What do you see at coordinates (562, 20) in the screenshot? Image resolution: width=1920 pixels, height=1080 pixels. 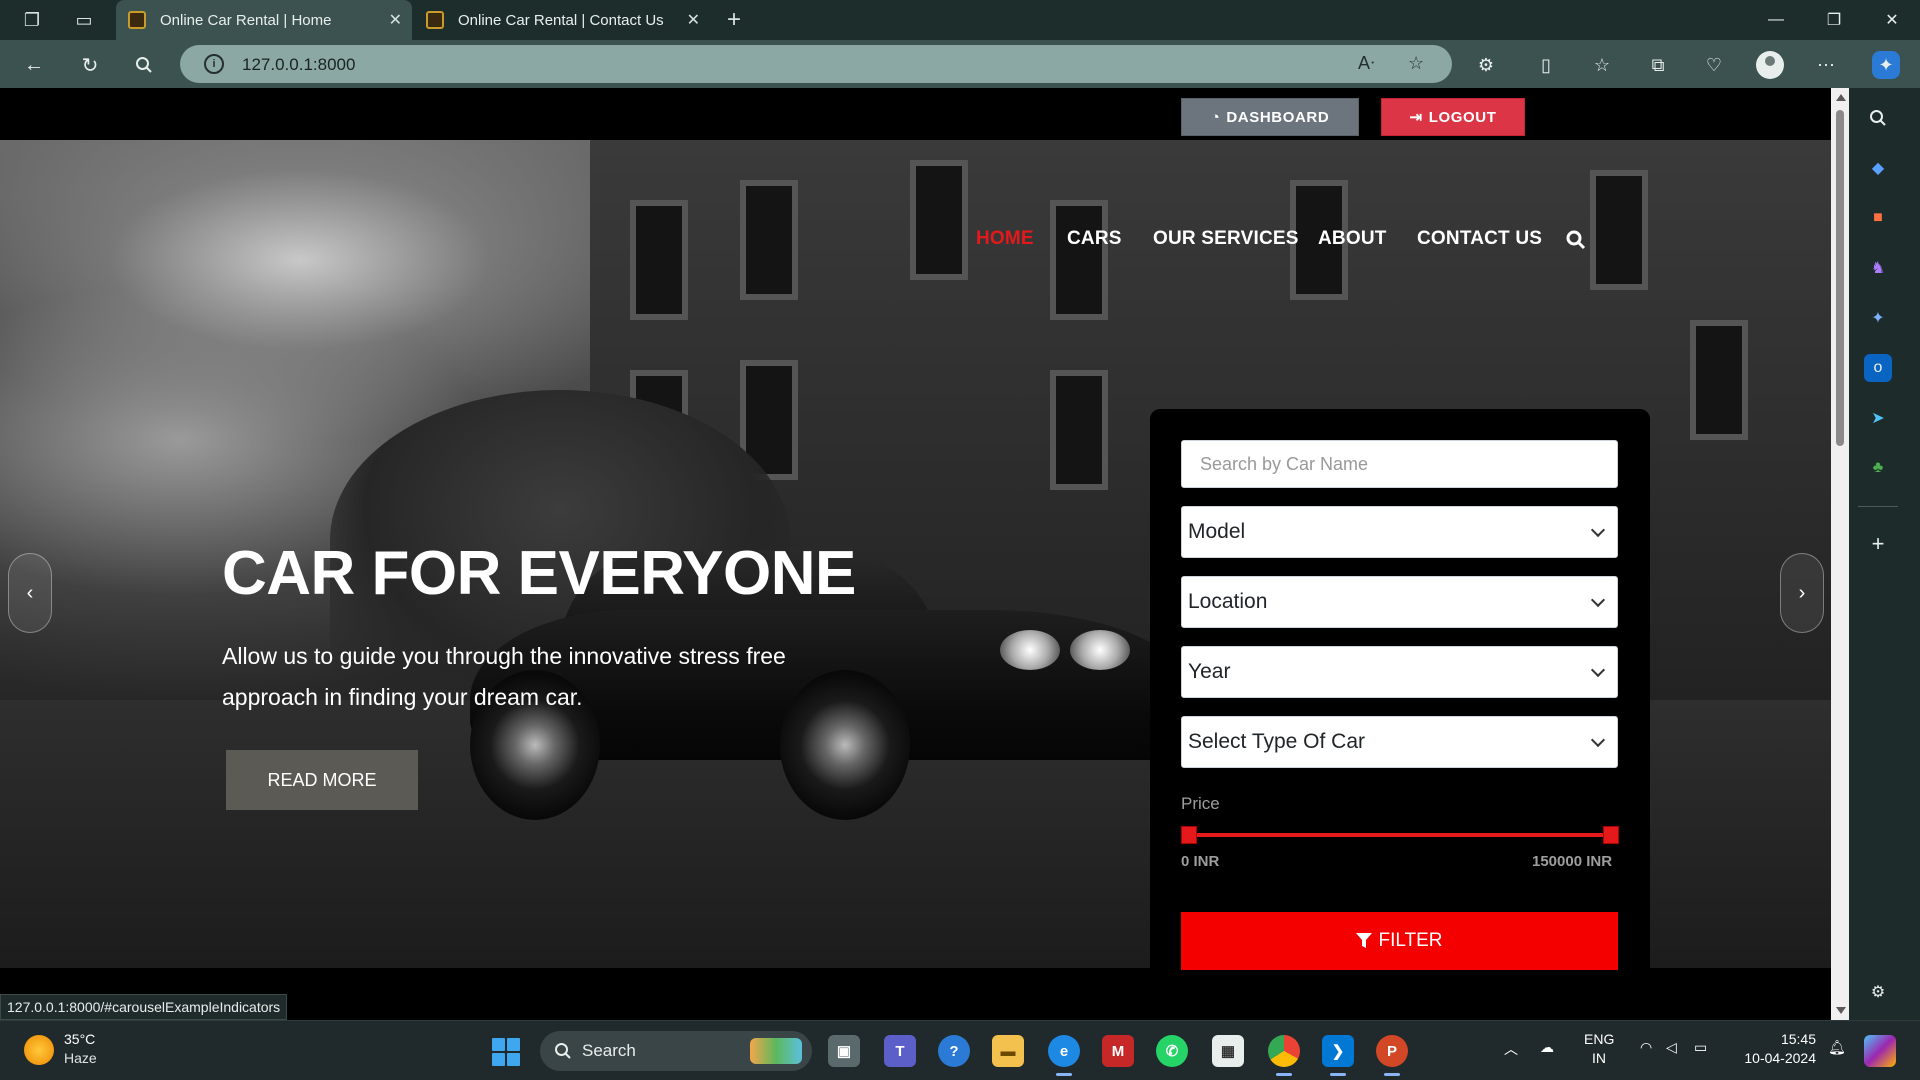 I see `tab-contact: Online Car Rental | Contact Us ✕` at bounding box center [562, 20].